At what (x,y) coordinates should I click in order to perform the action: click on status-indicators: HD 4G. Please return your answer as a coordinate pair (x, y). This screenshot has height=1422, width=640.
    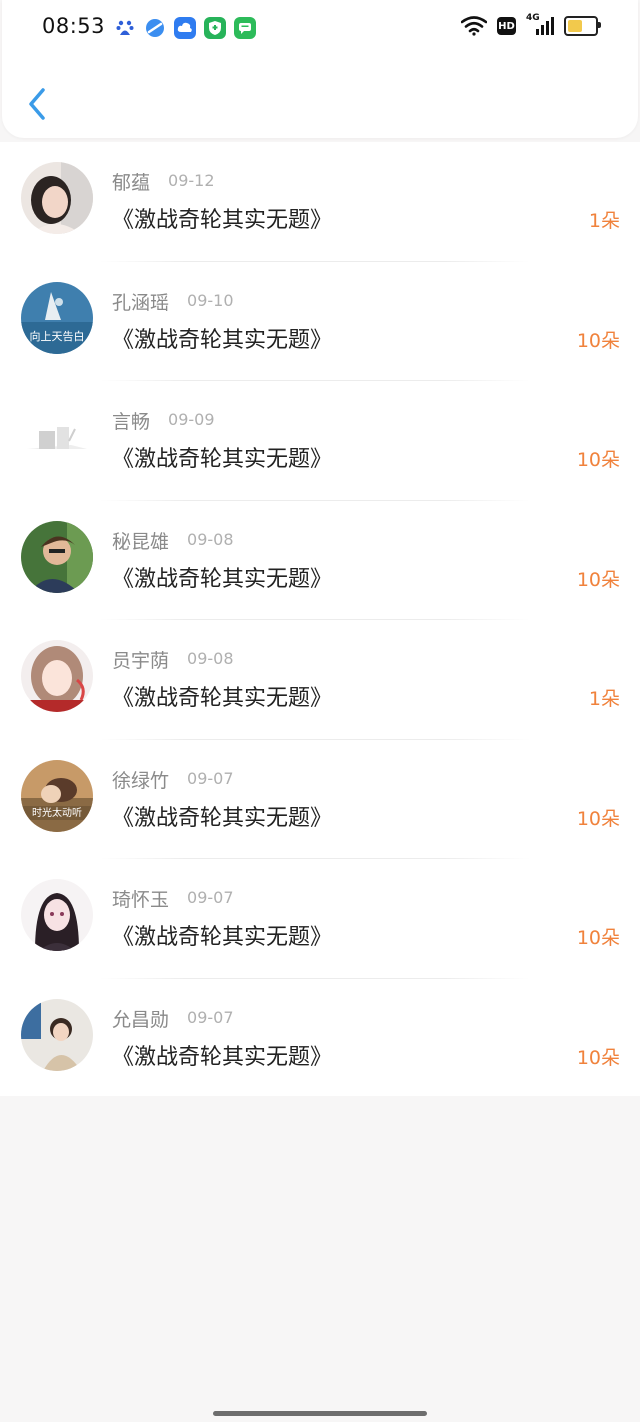
    Looking at the image, I should click on (531, 24).